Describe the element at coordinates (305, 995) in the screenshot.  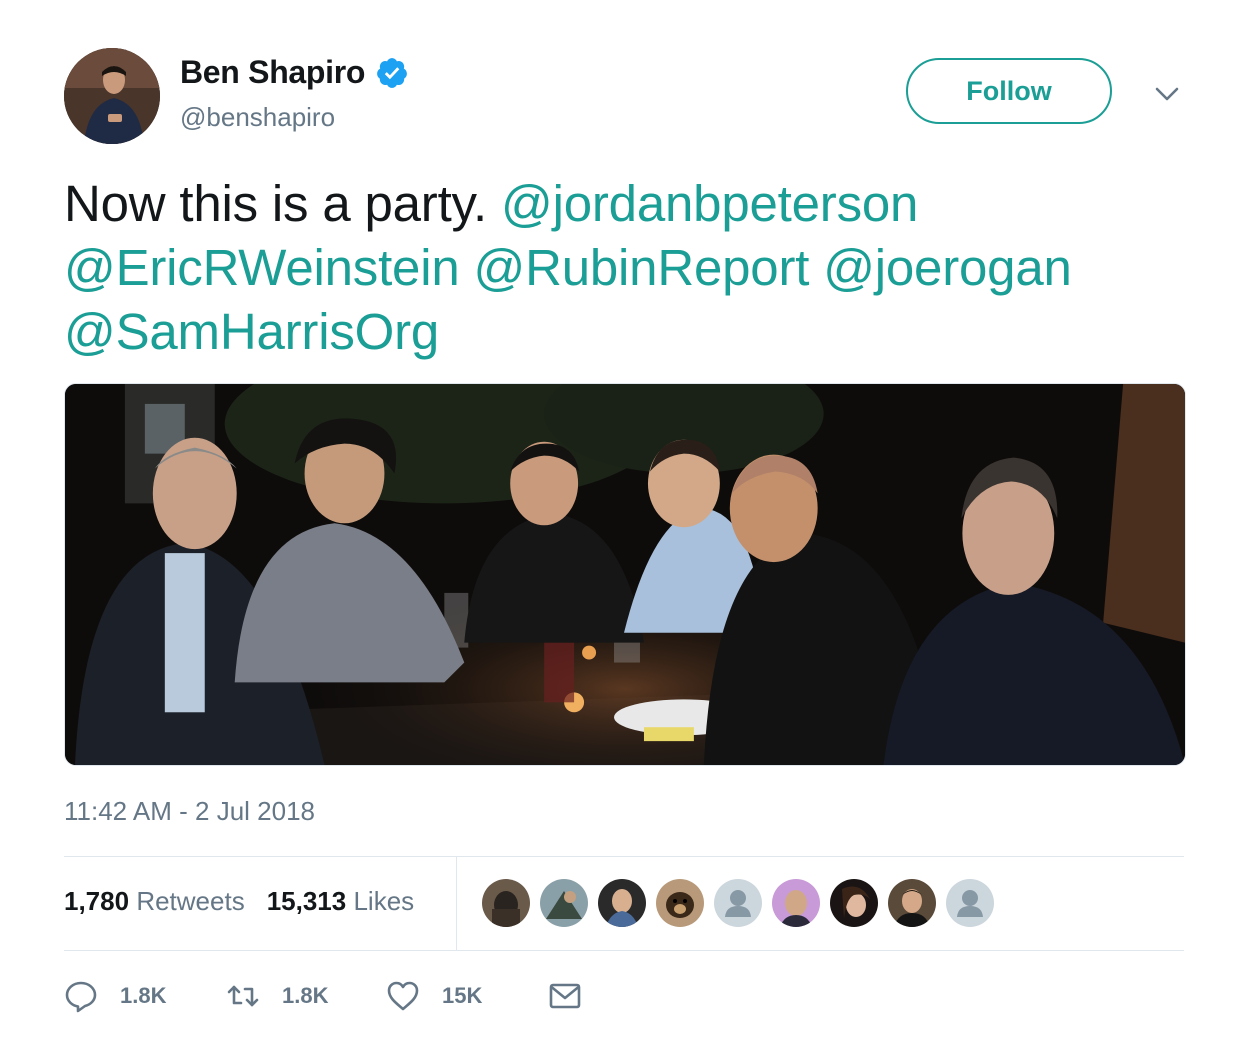
I see `retweet-count: 1.8K` at that location.